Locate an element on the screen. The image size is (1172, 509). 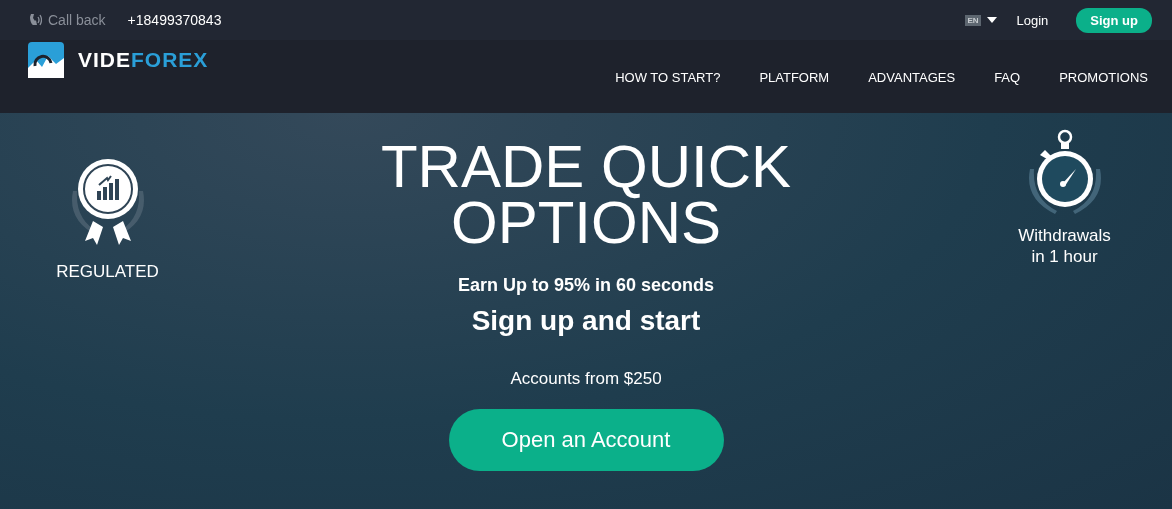
login-link: Login is located at coordinates (1032, 20).